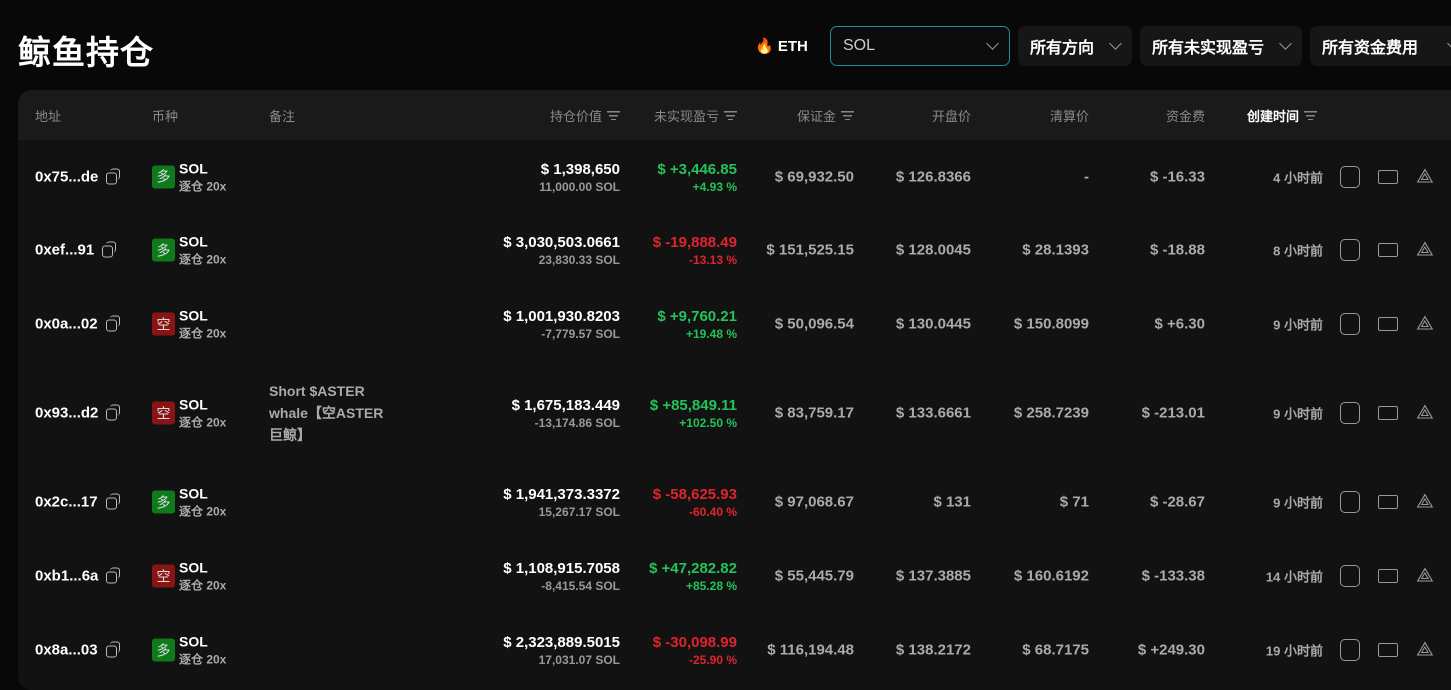  Describe the element at coordinates (952, 502) in the screenshot. I see `open-price-cell: $ 131` at that location.